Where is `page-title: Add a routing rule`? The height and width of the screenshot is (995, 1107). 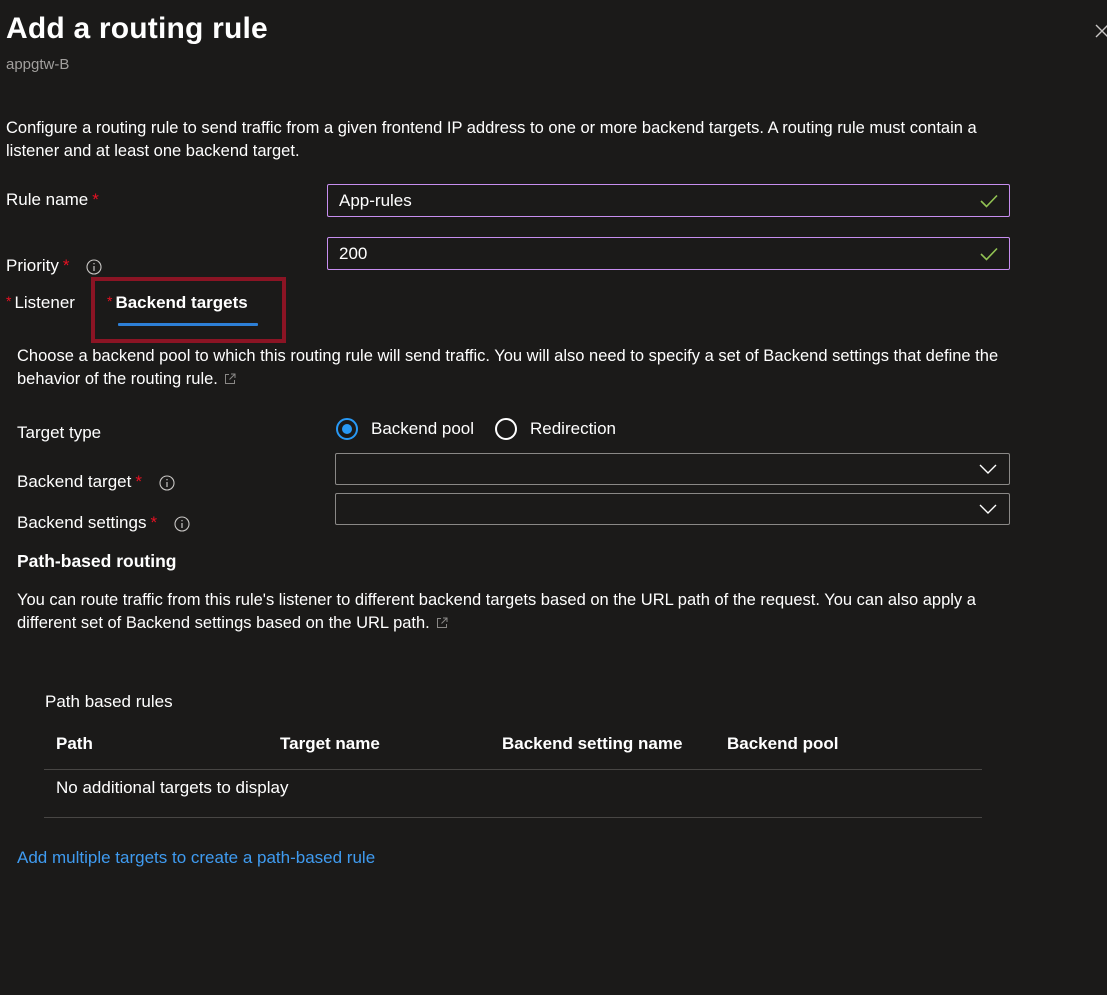
page-title: Add a routing rule is located at coordinates (137, 28).